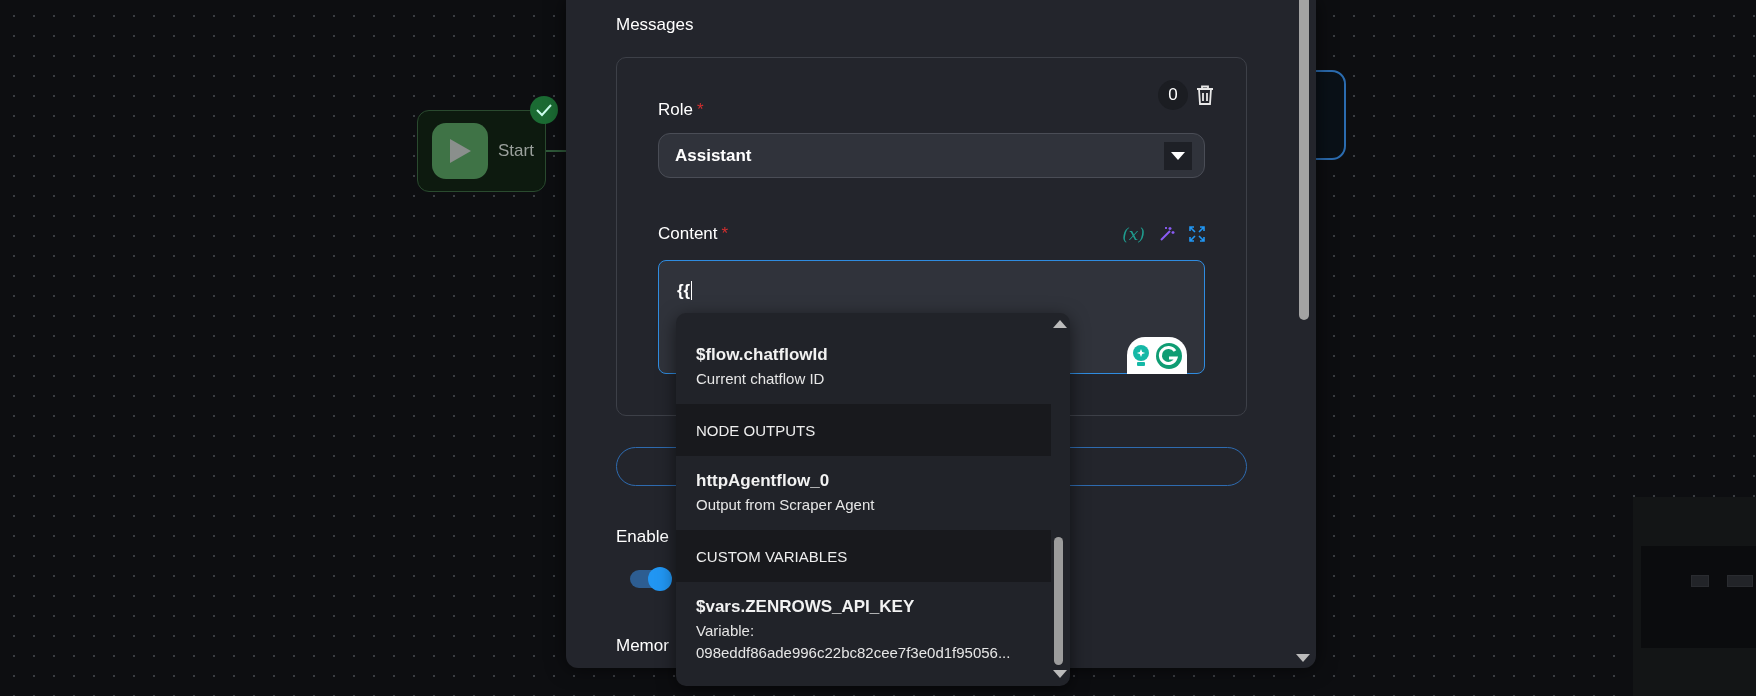 The width and height of the screenshot is (1756, 696). I want to click on item-description: Output from Scraper Agent, so click(786, 505).